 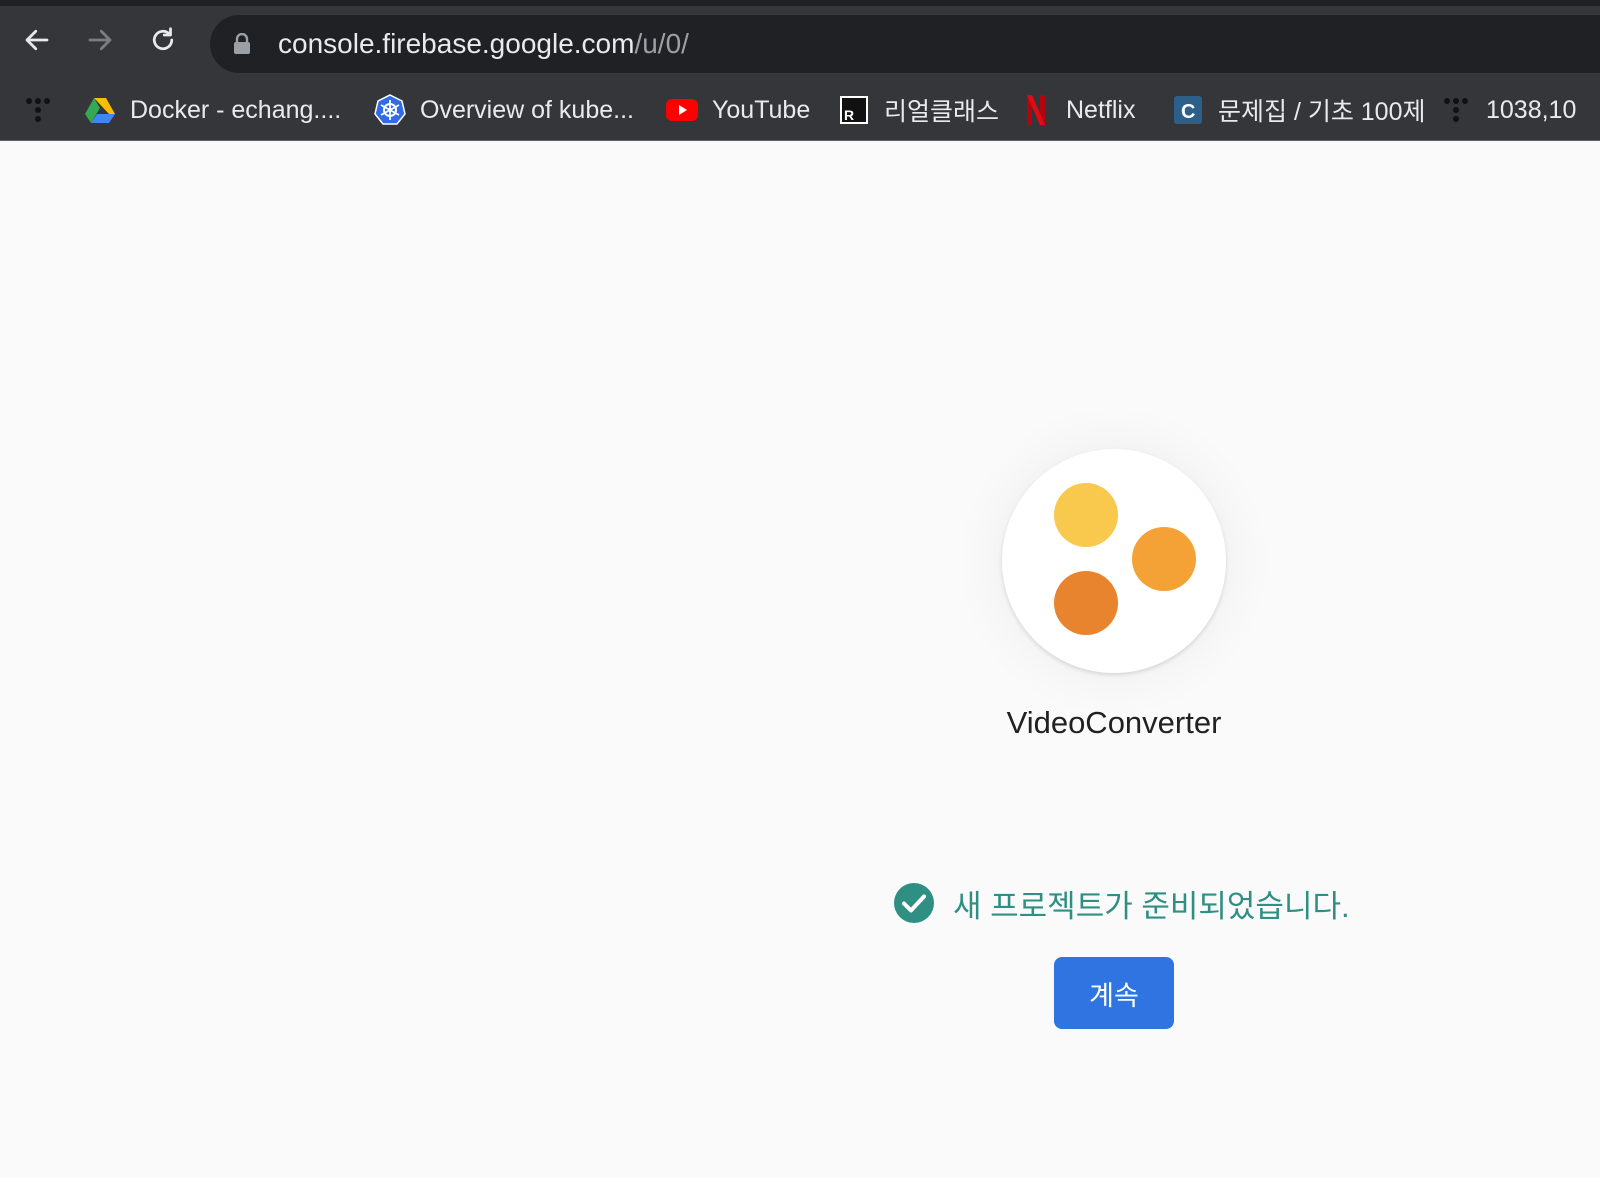 I want to click on project-avatar-dot-orange-light, so click(x=1164, y=559).